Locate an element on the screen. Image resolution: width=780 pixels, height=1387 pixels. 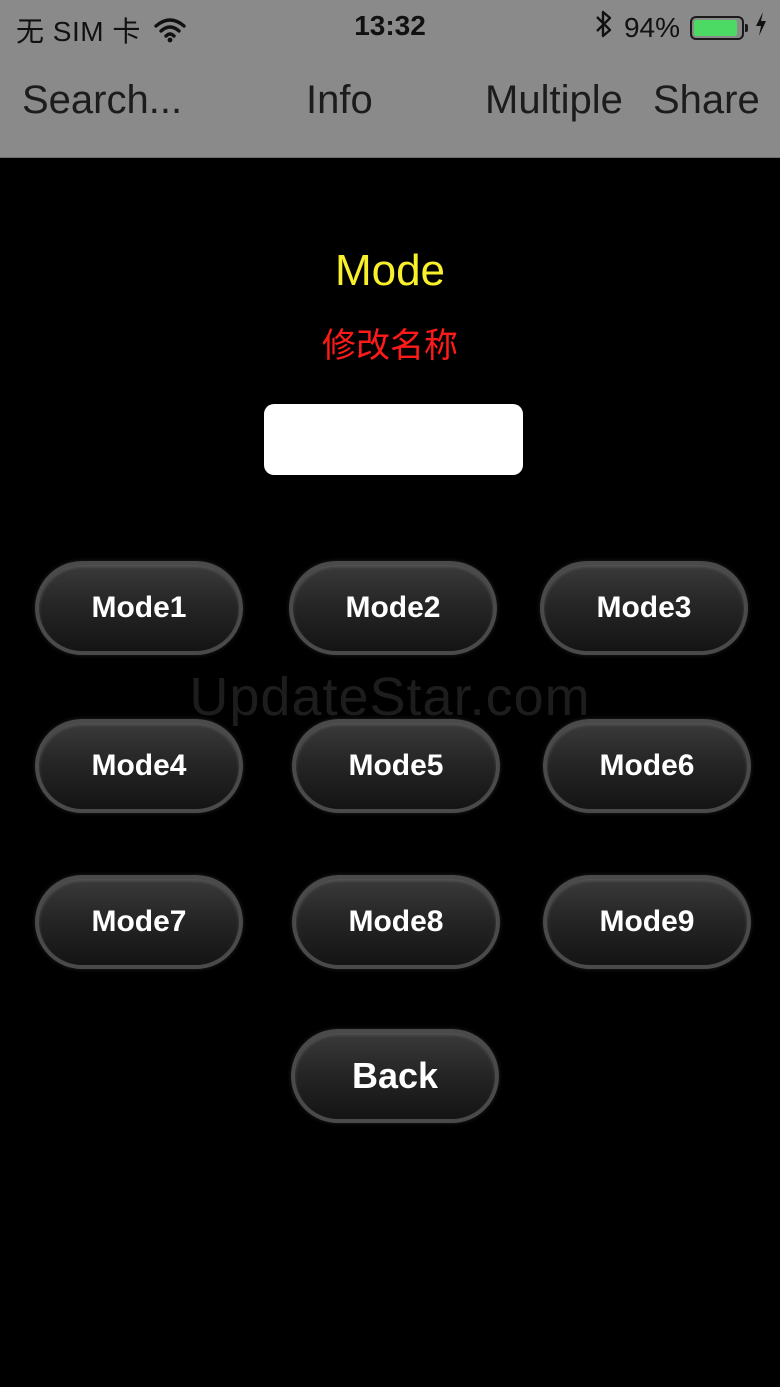
status-right: 94% is located at coordinates (681, 27).